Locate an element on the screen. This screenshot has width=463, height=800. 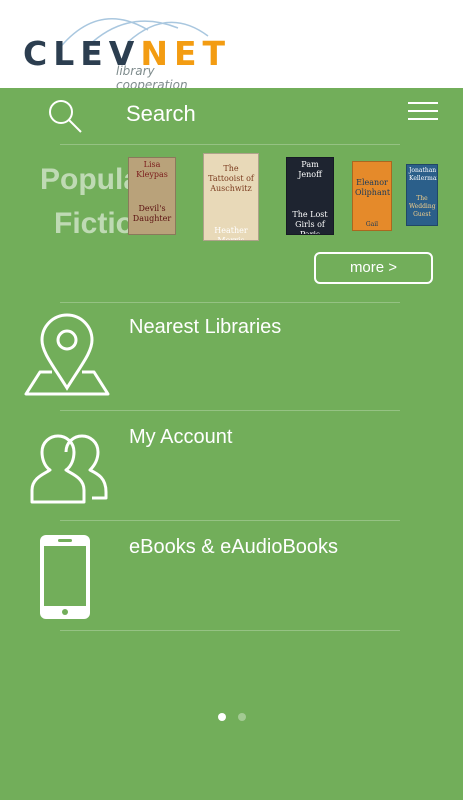
book-cover: Eleanor Oliphant Gail Honeyman is located at coordinates (372, 196).